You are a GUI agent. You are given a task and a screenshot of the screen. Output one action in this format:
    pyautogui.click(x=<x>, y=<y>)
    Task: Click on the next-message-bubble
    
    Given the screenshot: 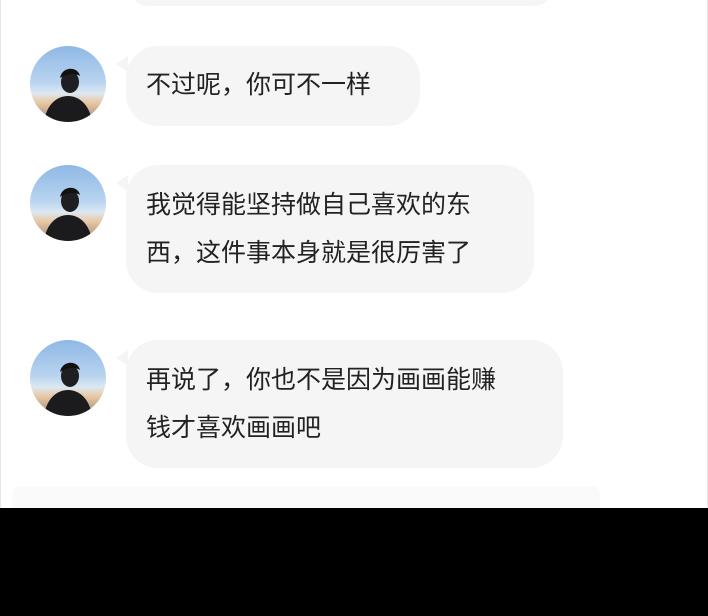 What is the action you would take?
    pyautogui.click(x=306, y=497)
    